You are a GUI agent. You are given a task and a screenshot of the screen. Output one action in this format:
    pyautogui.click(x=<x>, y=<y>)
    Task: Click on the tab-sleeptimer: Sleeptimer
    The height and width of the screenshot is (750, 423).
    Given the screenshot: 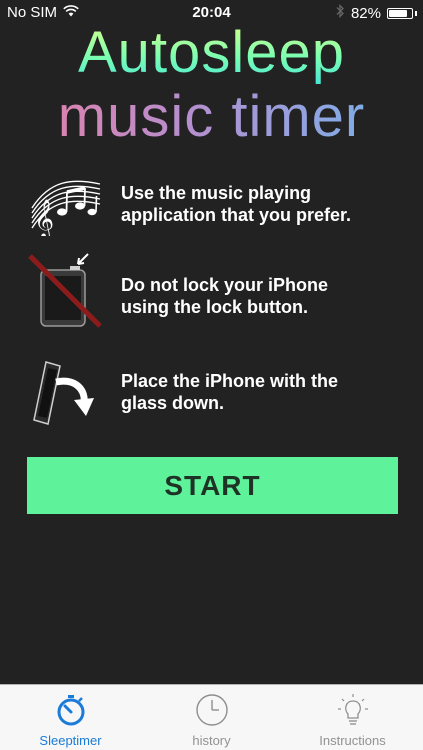 What is the action you would take?
    pyautogui.click(x=70, y=717)
    